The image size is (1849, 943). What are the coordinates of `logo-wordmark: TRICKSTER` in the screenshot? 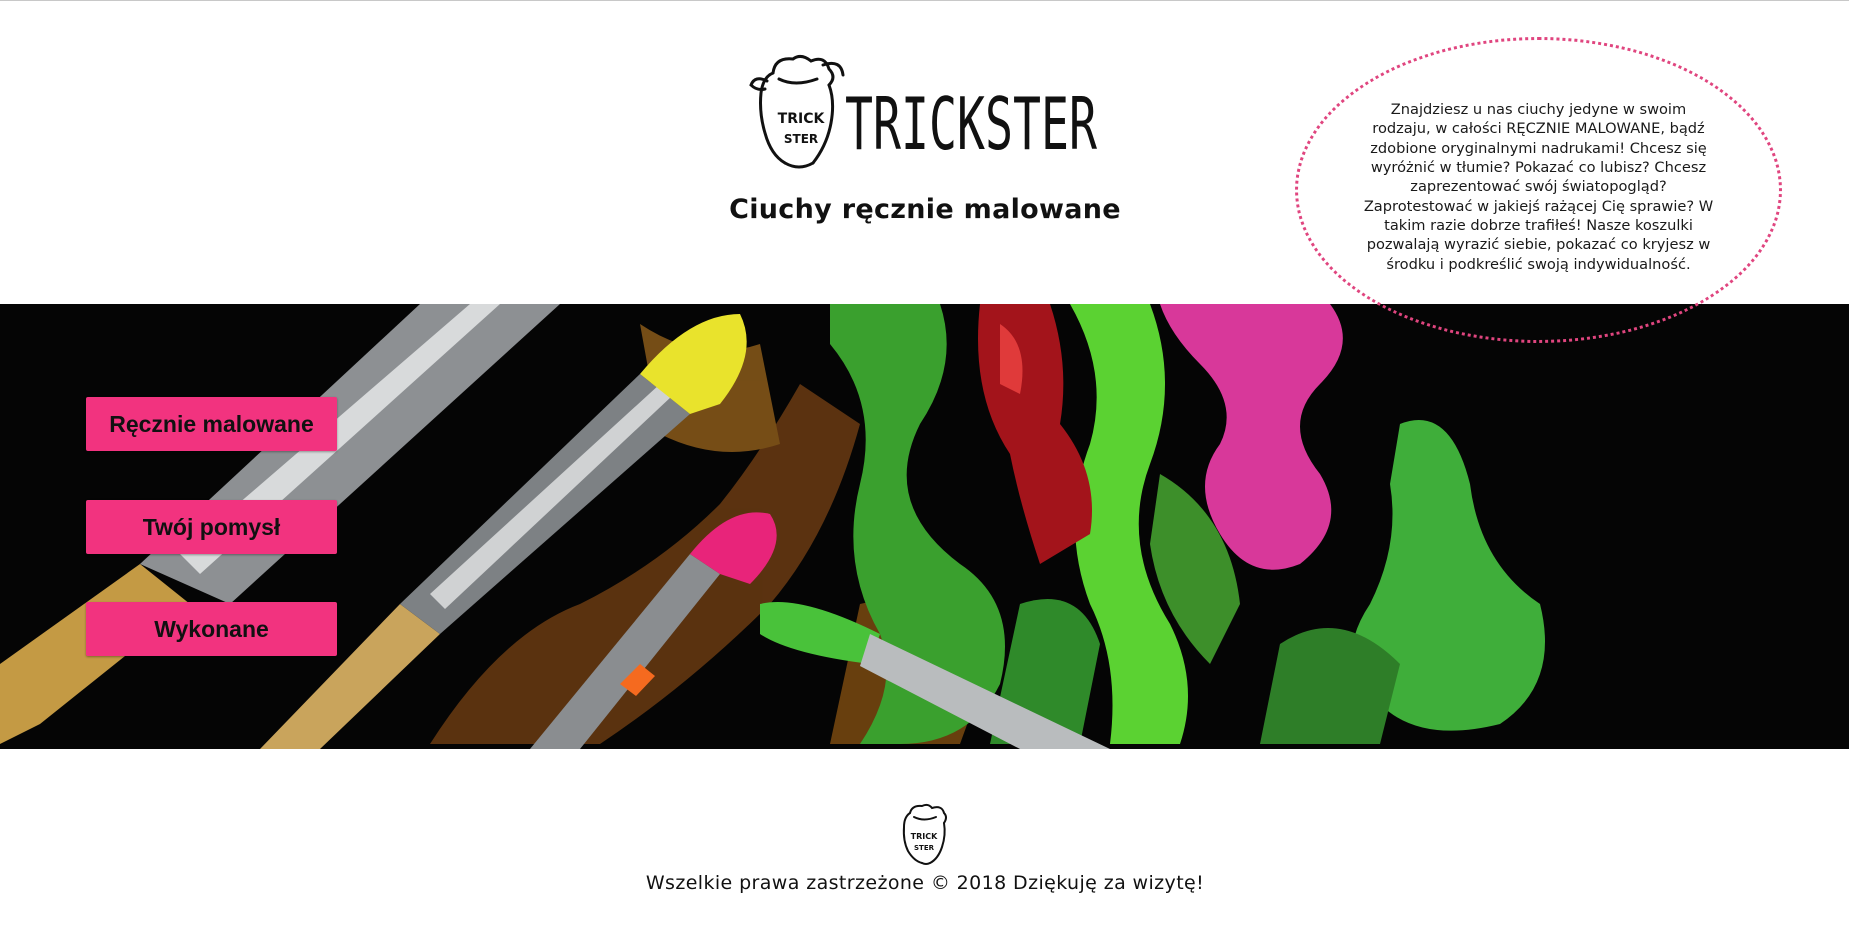 It's located at (971, 124).